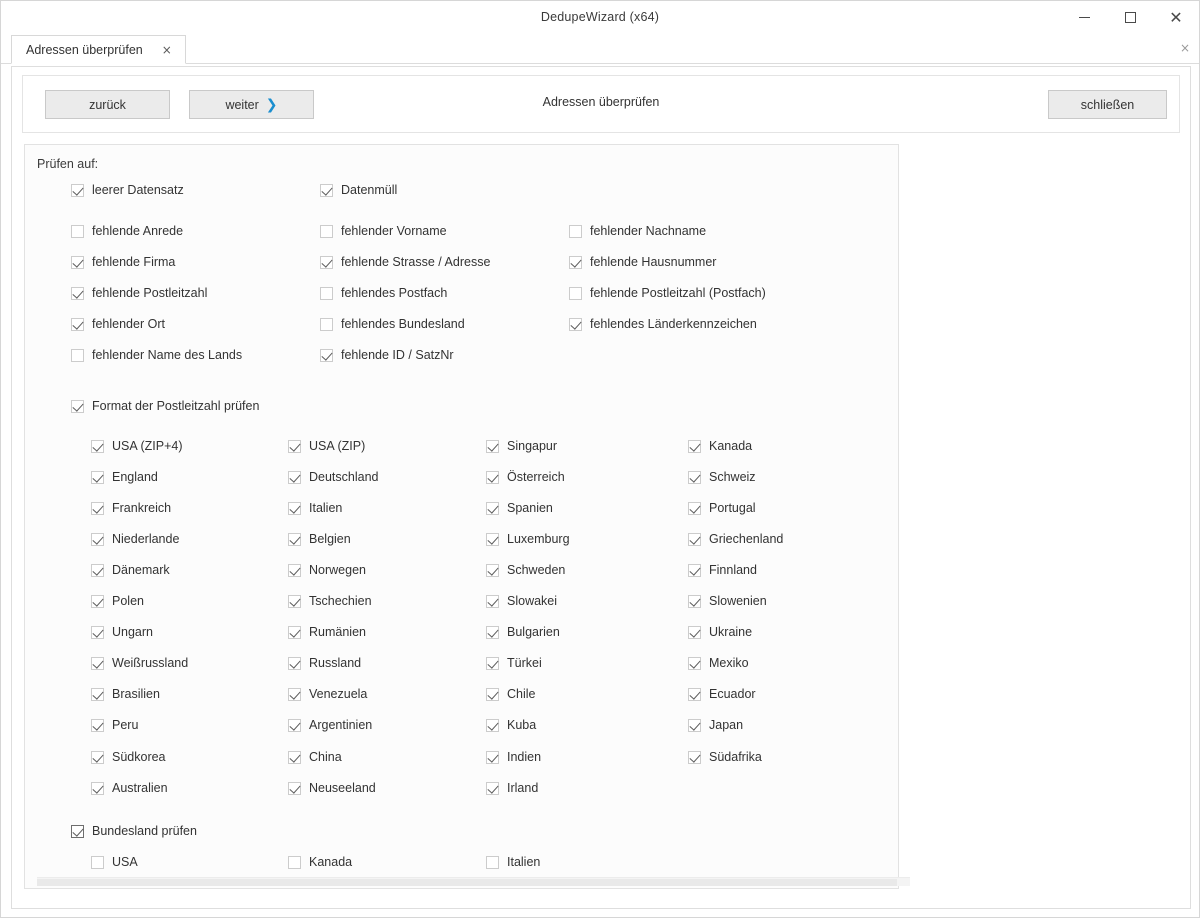  Describe the element at coordinates (522, 725) in the screenshot. I see `checkbox-label: Kuba` at that location.